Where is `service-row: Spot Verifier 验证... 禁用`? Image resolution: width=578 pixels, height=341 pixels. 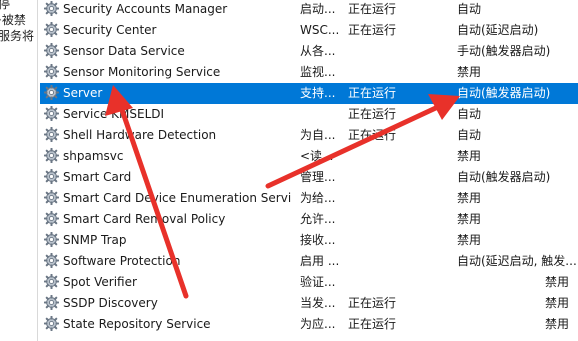 service-row: Spot Verifier 验证... 禁用 is located at coordinates (309, 282).